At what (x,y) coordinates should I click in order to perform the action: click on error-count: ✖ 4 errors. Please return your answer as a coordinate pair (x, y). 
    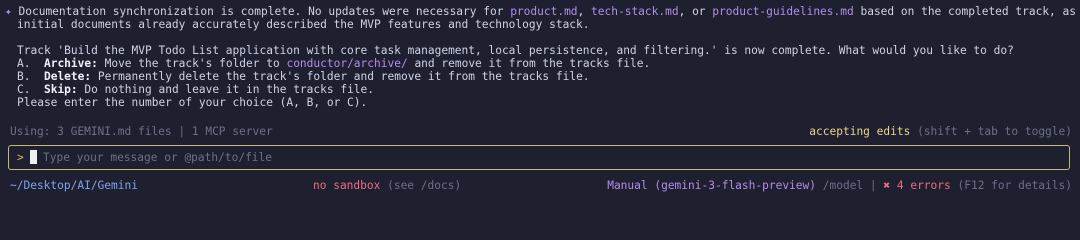
    Looking at the image, I should click on (916, 185).